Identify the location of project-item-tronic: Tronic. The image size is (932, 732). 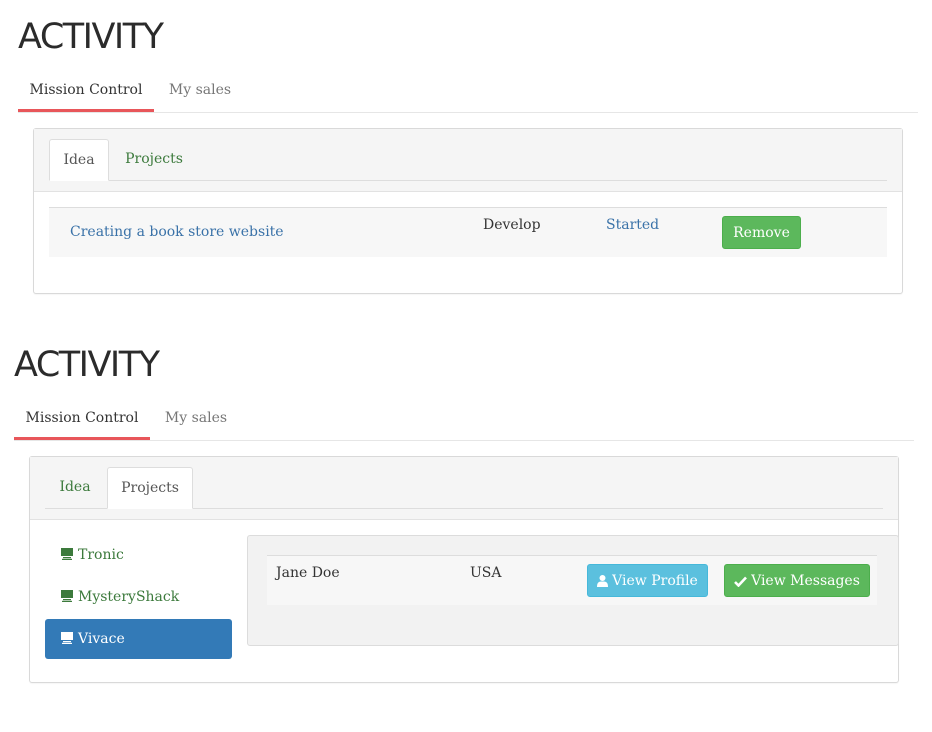
(138, 555).